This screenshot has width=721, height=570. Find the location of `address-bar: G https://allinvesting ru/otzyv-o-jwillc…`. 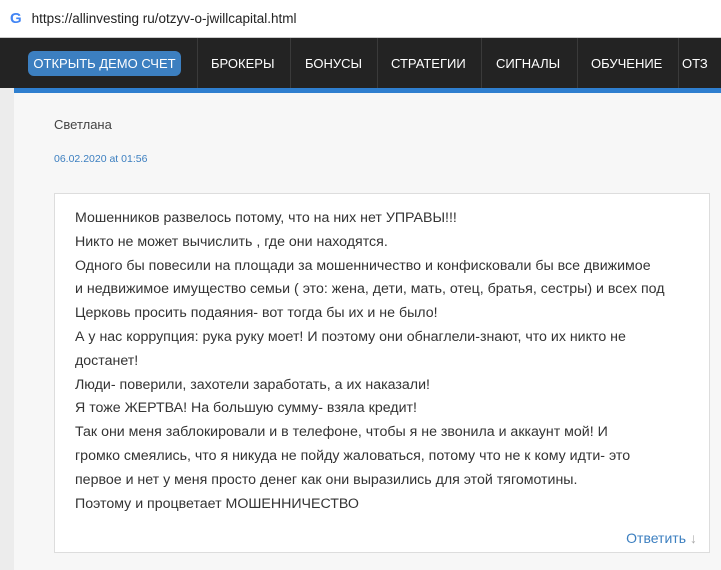

address-bar: G https://allinvesting ru/otzyv-o-jwillc… is located at coordinates (360, 19).